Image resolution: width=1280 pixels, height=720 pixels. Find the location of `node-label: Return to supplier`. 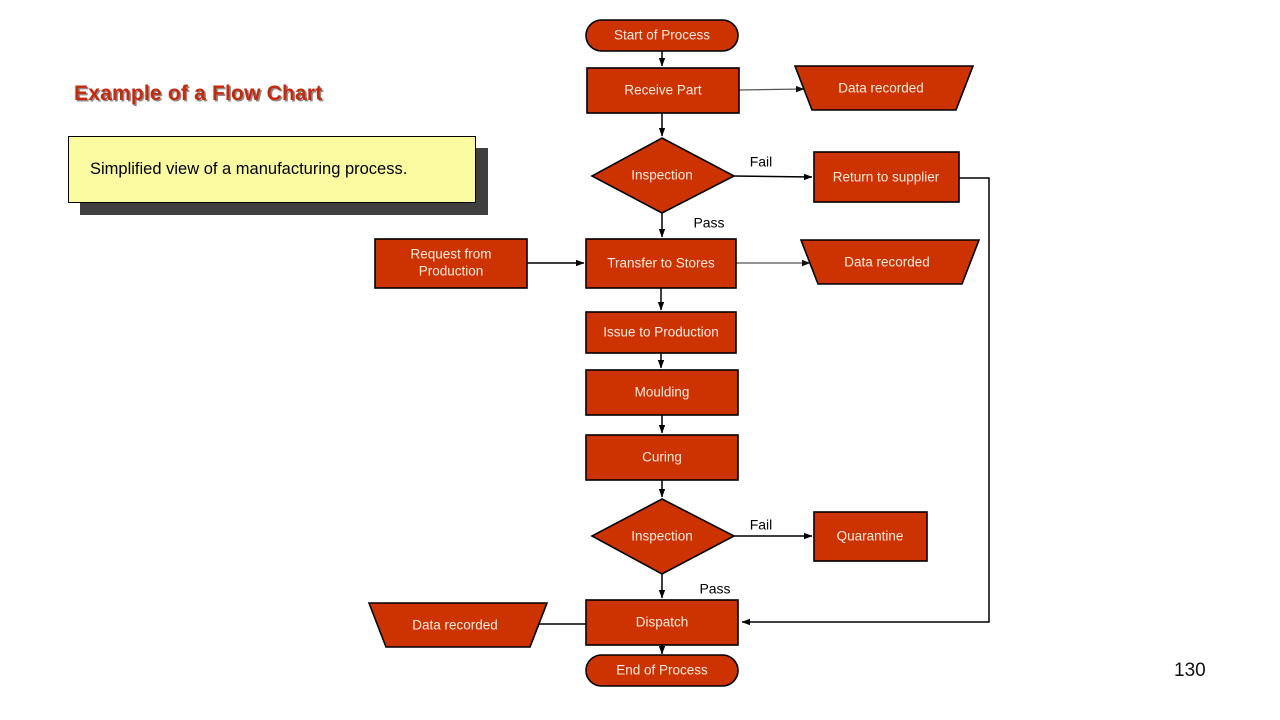

node-label: Return to supplier is located at coordinates (886, 177).